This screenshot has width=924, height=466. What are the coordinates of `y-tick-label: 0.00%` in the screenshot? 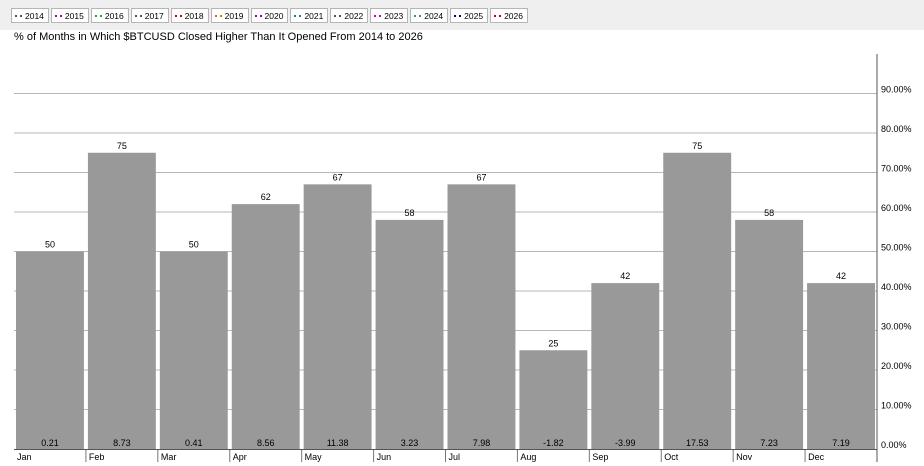 It's located at (894, 445).